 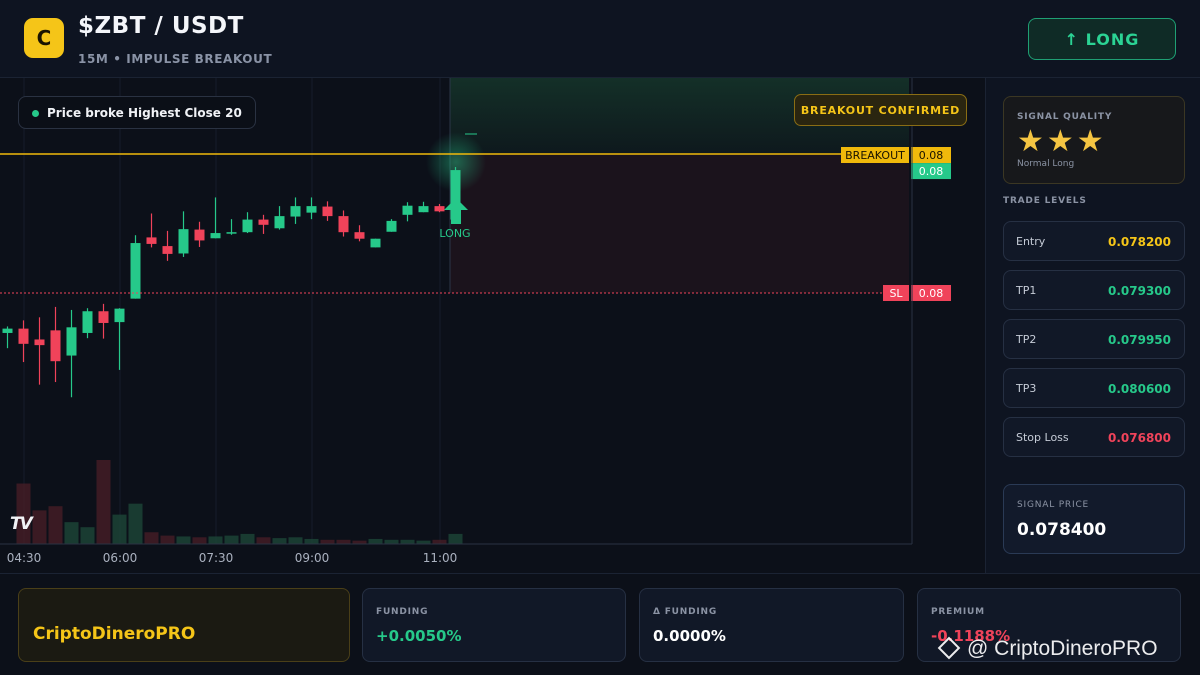 I want to click on funding-label: FUNDING, so click(x=402, y=612).